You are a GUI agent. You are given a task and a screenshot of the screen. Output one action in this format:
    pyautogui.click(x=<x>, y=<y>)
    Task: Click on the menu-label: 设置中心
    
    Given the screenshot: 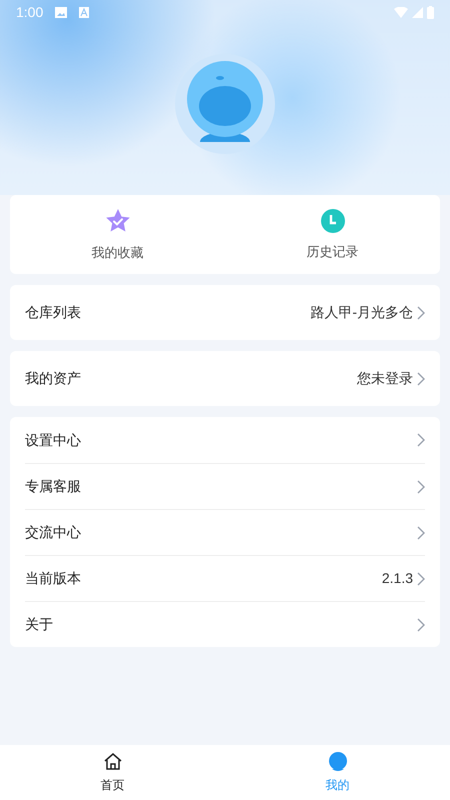 What is the action you would take?
    pyautogui.click(x=53, y=440)
    